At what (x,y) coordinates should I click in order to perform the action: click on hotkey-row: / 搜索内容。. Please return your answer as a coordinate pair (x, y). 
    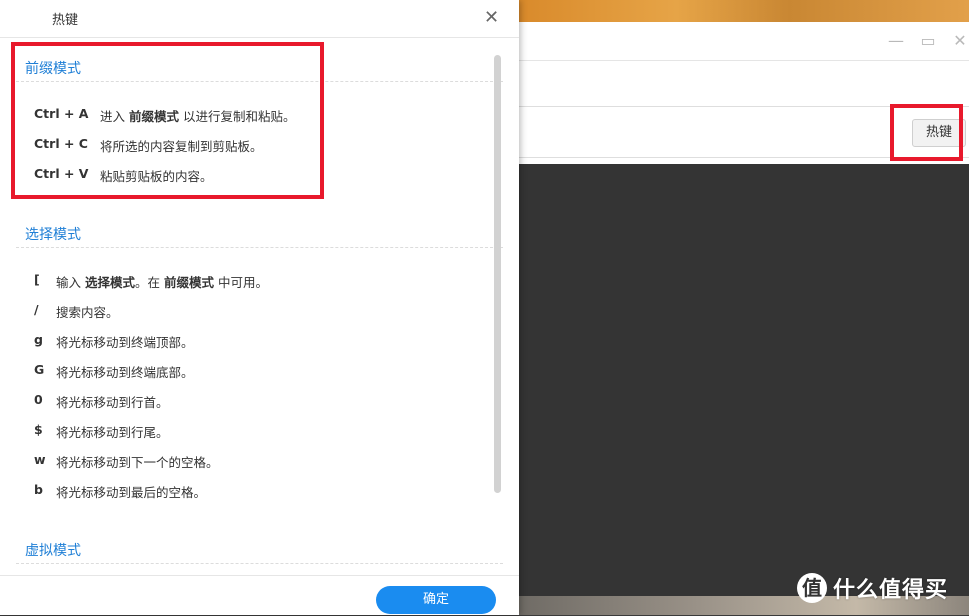
    Looking at the image, I should click on (76, 311).